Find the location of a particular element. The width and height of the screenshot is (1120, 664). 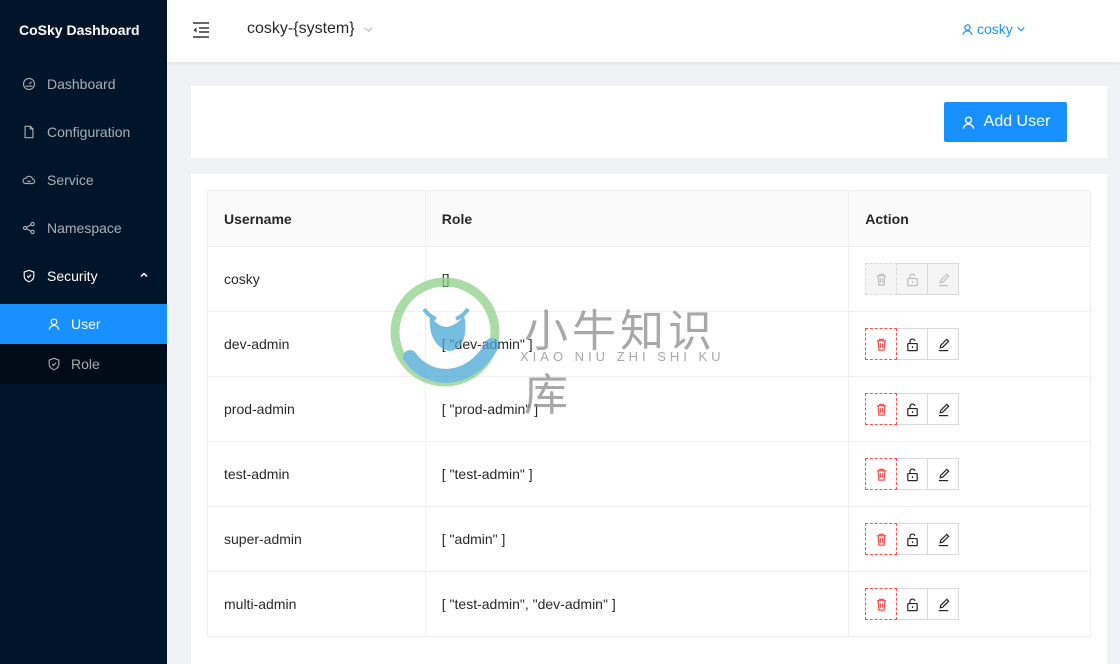

table-row: dev-admin [ "dev-admin" ] is located at coordinates (649, 344).